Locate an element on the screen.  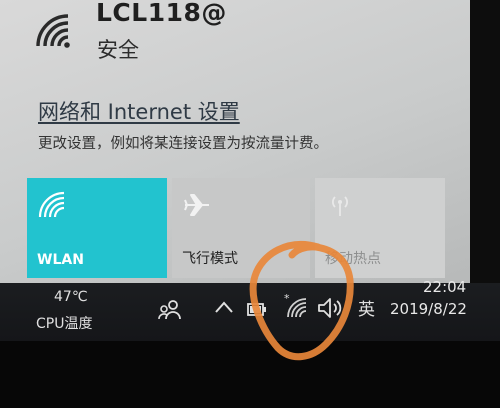
network-status: 安全 is located at coordinates (118, 50).